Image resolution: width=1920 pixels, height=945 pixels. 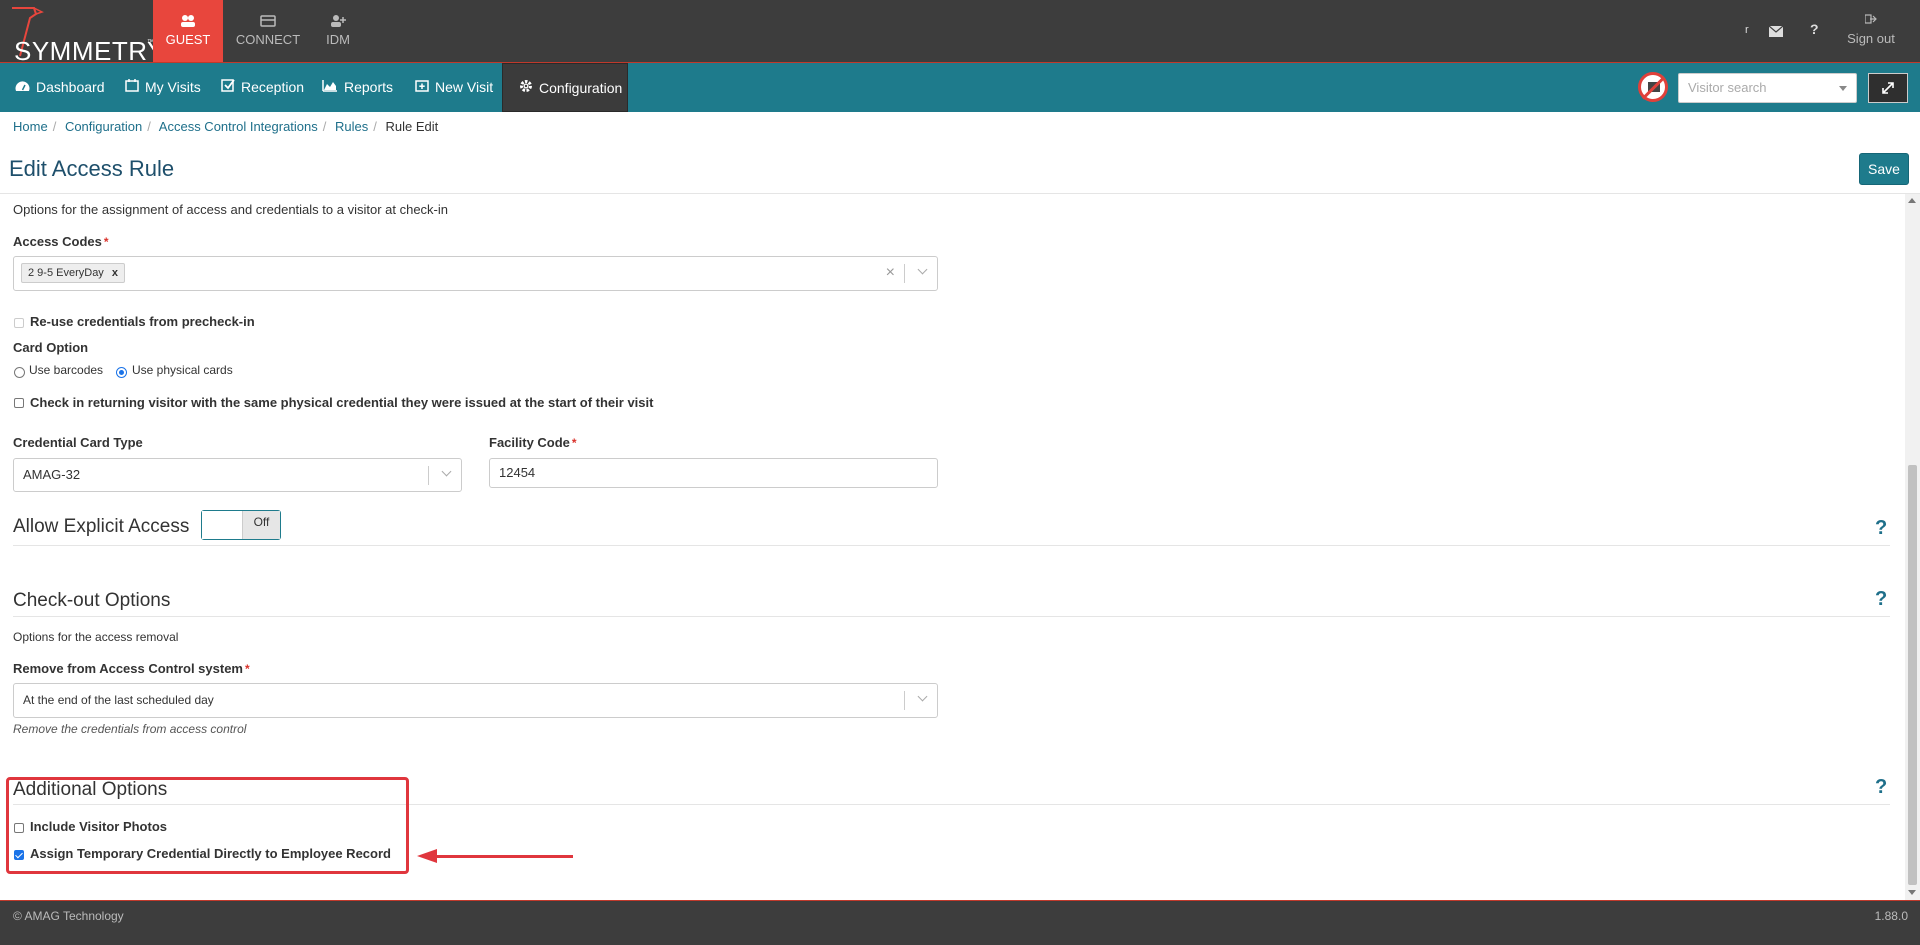 What do you see at coordinates (92, 168) in the screenshot?
I see `page-title: Edit Access Rule` at bounding box center [92, 168].